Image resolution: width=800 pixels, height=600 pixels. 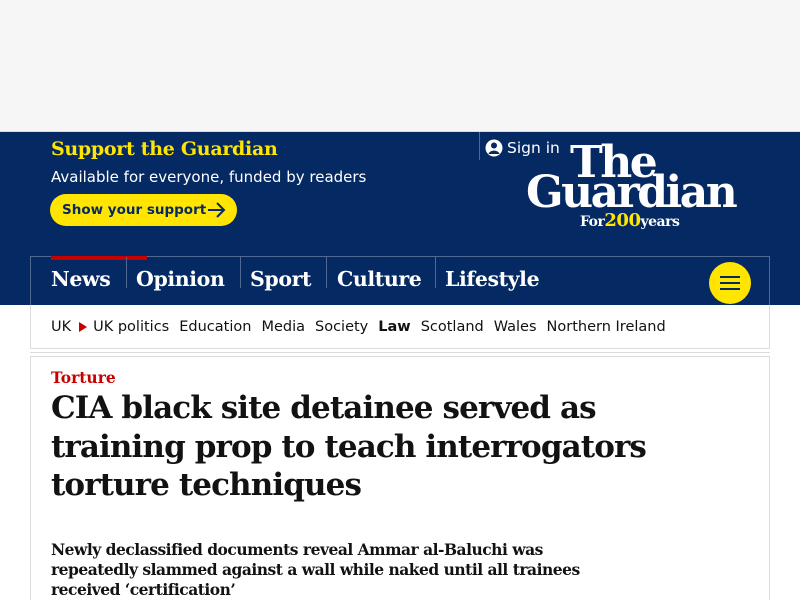 I want to click on arrow-right-icon, so click(x=217, y=210).